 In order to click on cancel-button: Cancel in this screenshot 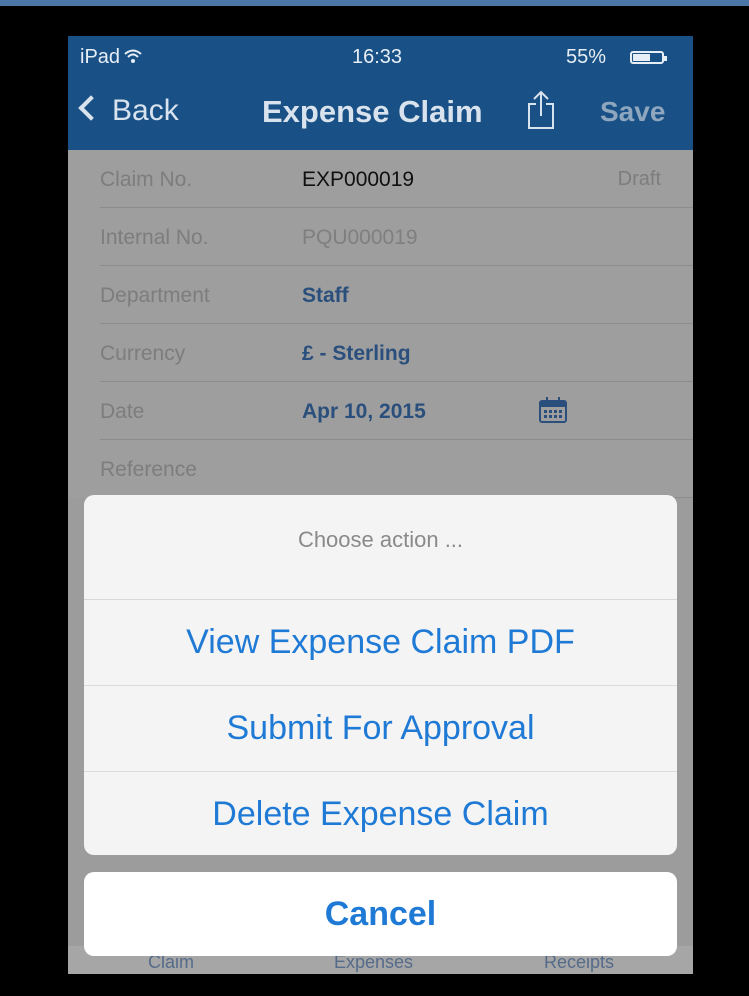, I will do `click(380, 914)`.